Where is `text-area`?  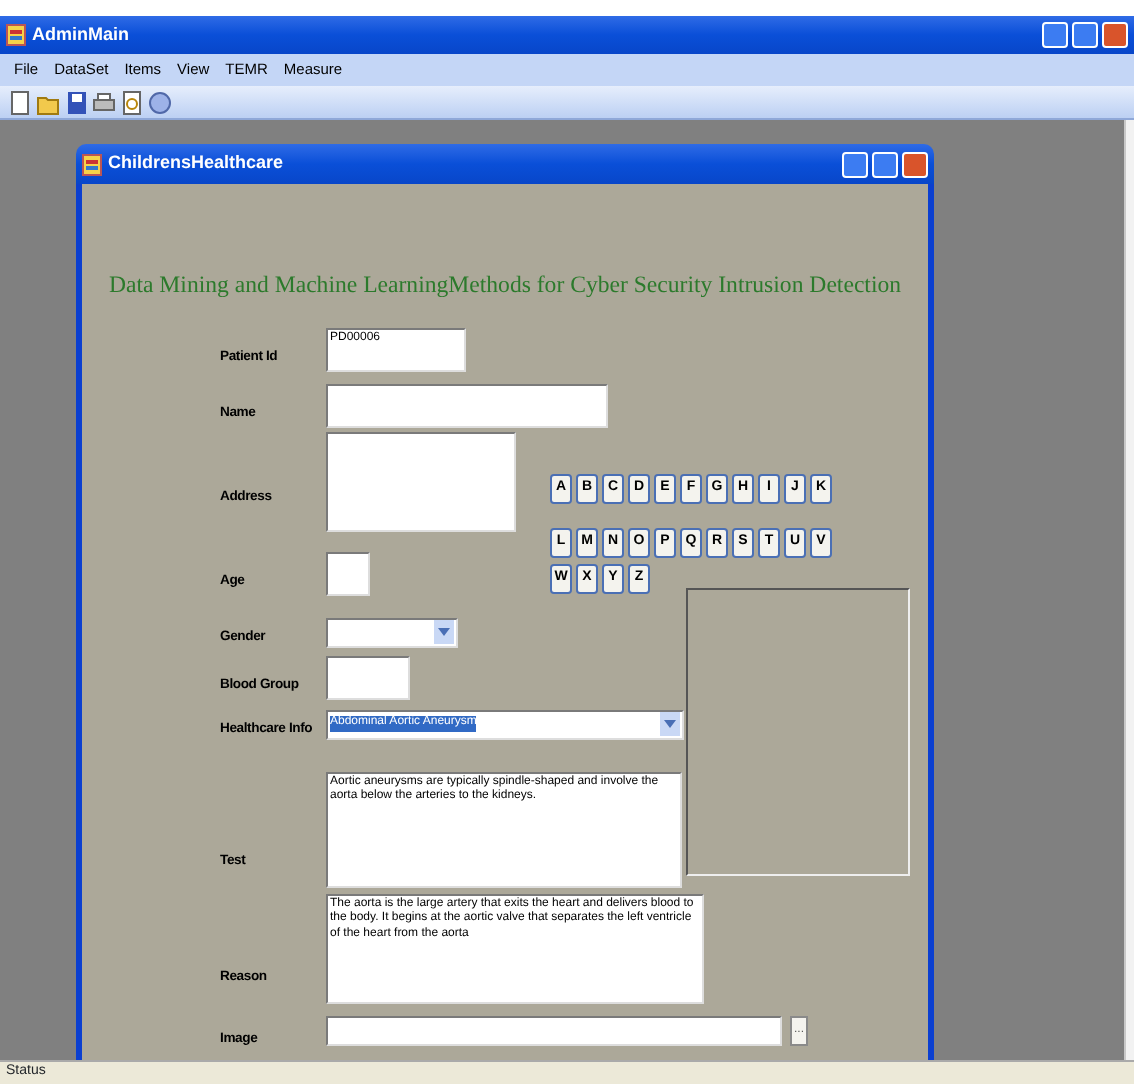 text-area is located at coordinates (421, 481).